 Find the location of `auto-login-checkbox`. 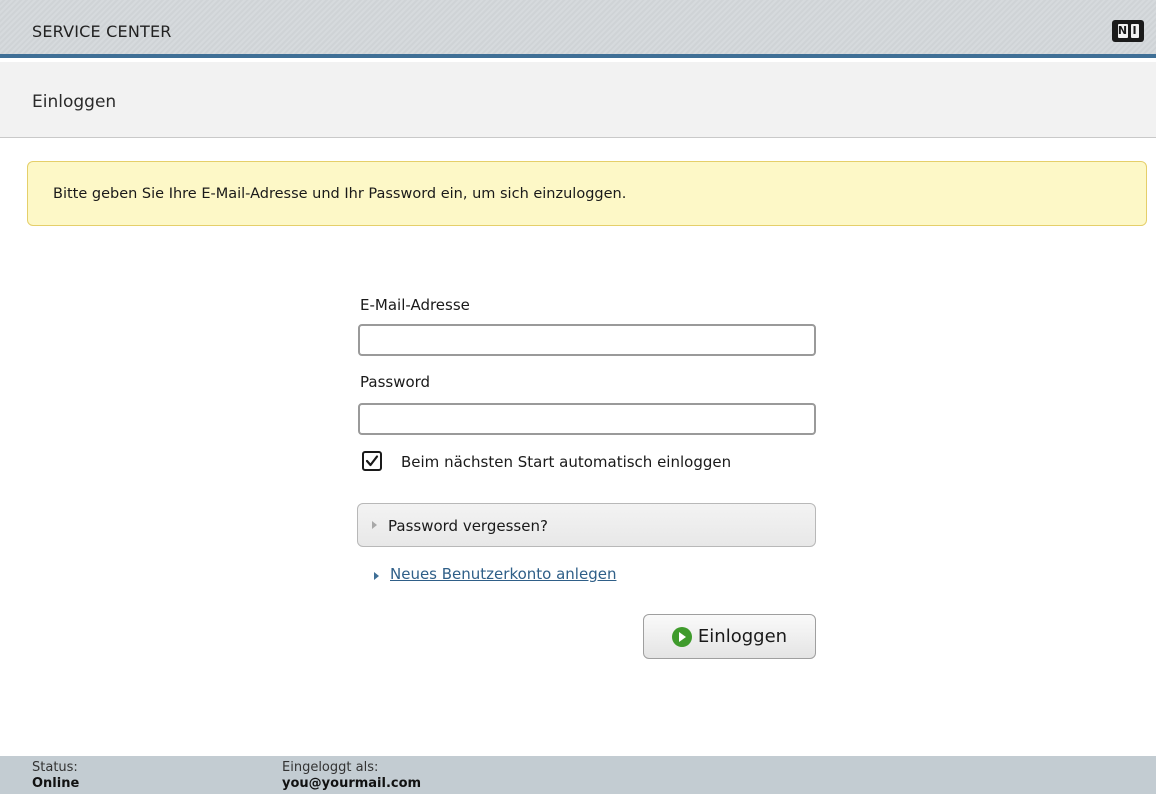

auto-login-checkbox is located at coordinates (372, 461).